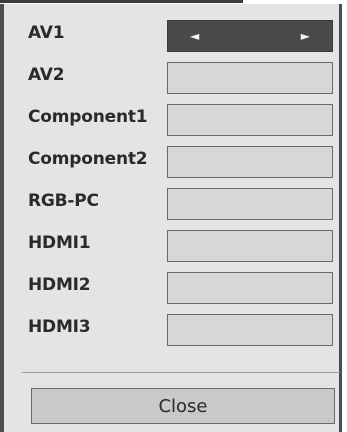 This screenshot has height=432, width=347. Describe the element at coordinates (250, 288) in the screenshot. I see `input-field-hdmi2` at that location.